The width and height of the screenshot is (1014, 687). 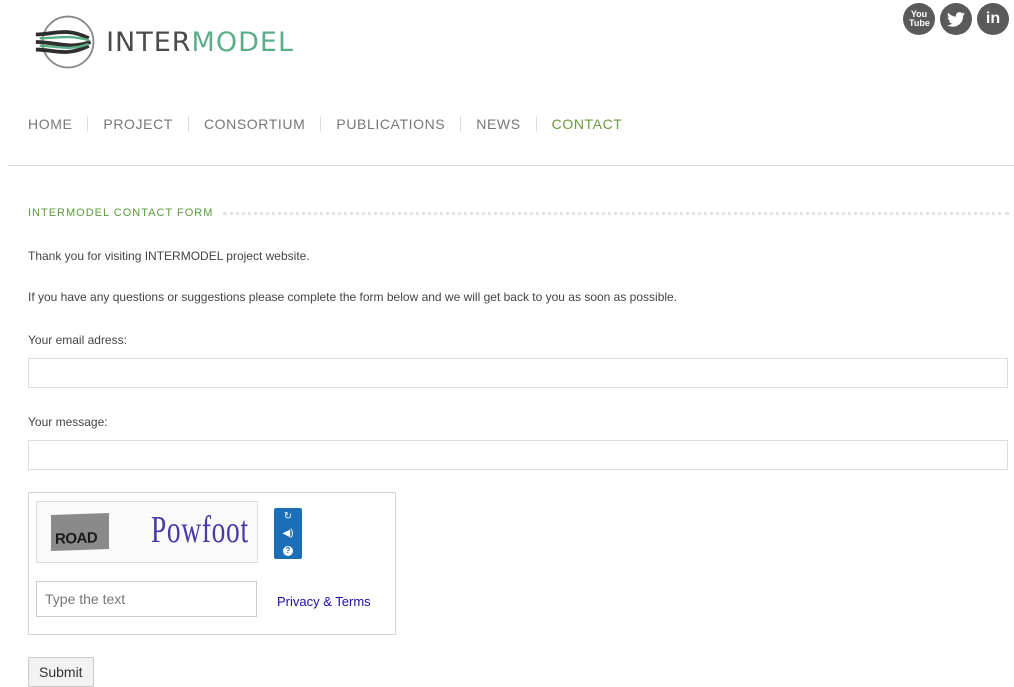 I want to click on linkedin-icon: in, so click(x=993, y=19).